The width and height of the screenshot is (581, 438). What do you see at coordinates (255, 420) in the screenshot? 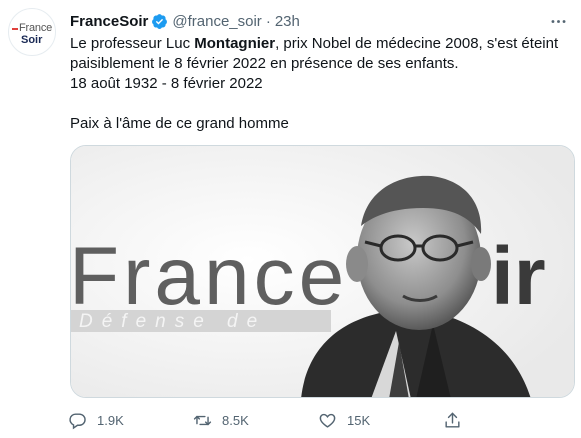
I see `retweet-button: 8.5K` at bounding box center [255, 420].